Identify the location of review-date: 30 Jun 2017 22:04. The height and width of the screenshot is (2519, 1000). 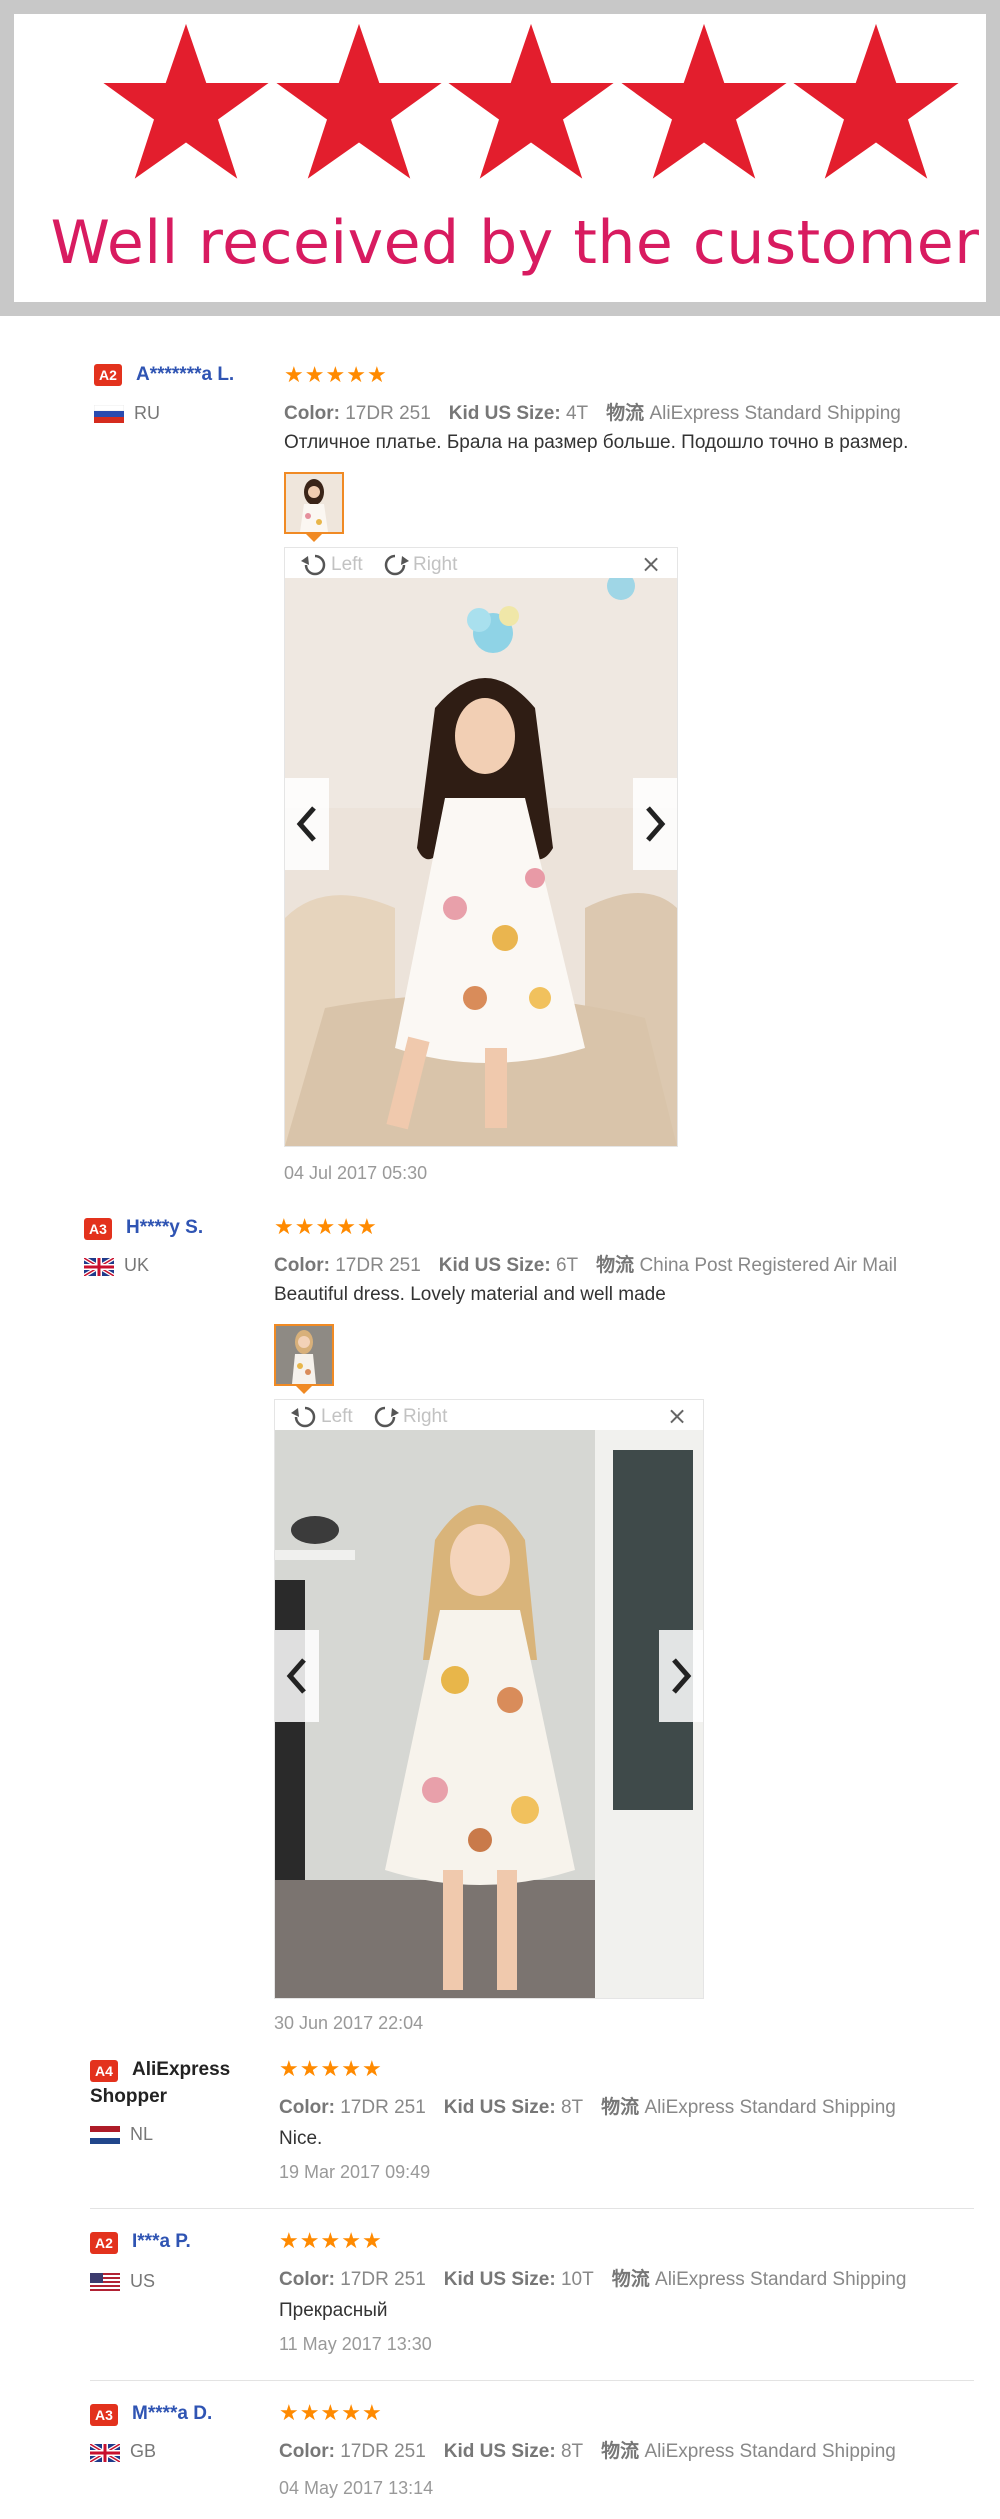
(349, 2023).